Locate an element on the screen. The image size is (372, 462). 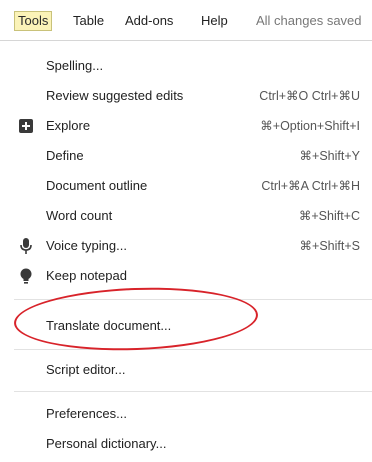
menu-item-label: Review suggested edits is located at coordinates (115, 95).